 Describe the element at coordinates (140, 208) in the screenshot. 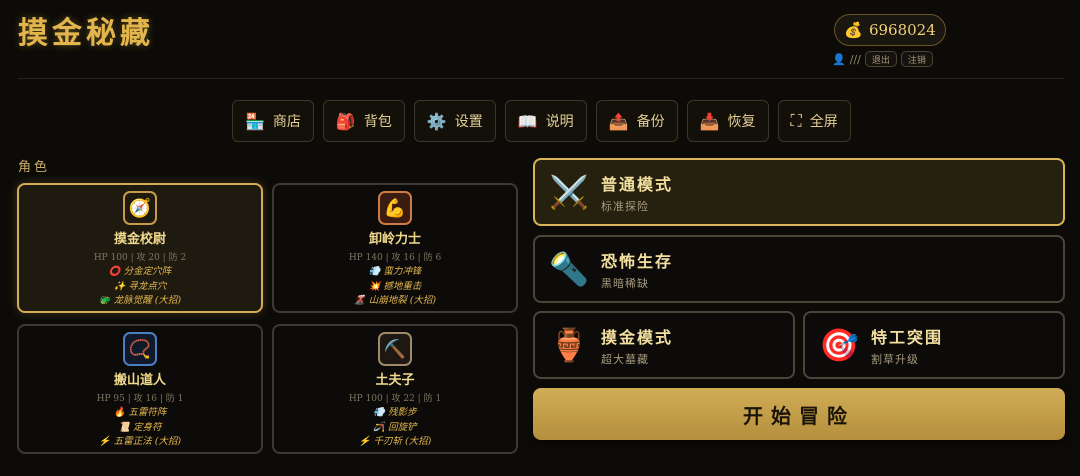

I see `compass-icon: 🧭` at that location.